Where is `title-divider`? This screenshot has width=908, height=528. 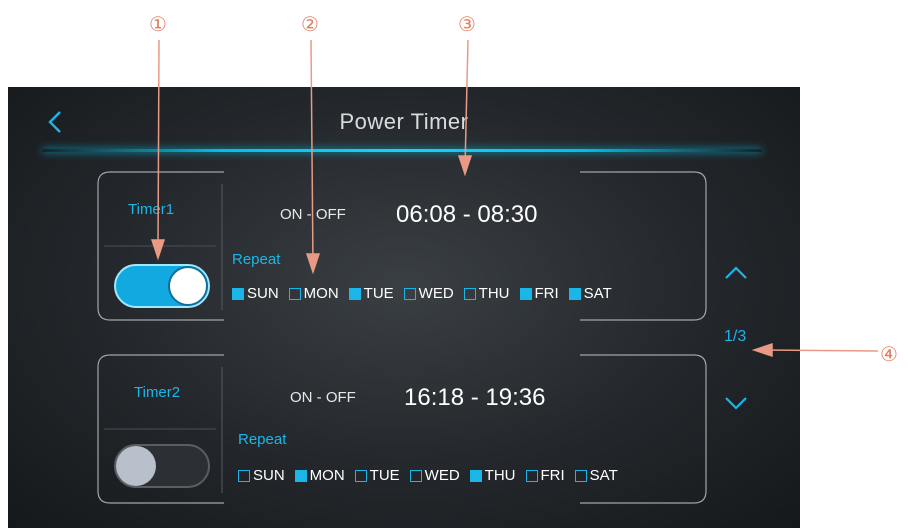
title-divider is located at coordinates (402, 150).